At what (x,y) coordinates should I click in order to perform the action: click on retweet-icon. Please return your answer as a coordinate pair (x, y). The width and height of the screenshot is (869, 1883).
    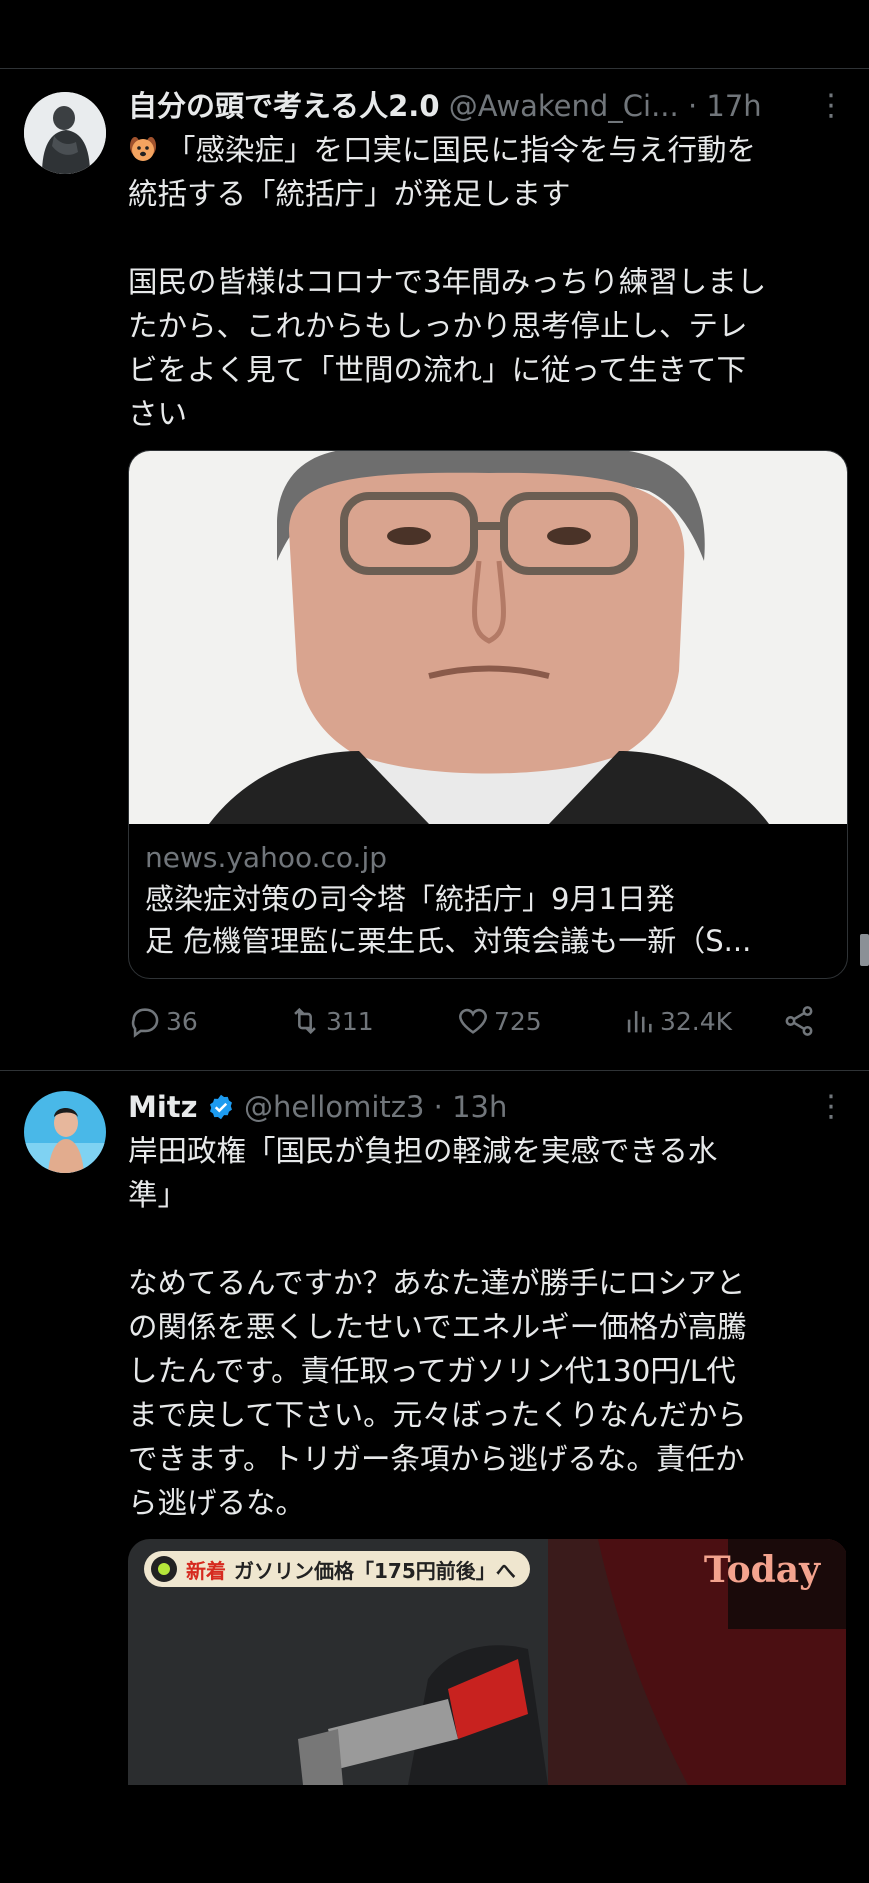
    Looking at the image, I should click on (305, 1021).